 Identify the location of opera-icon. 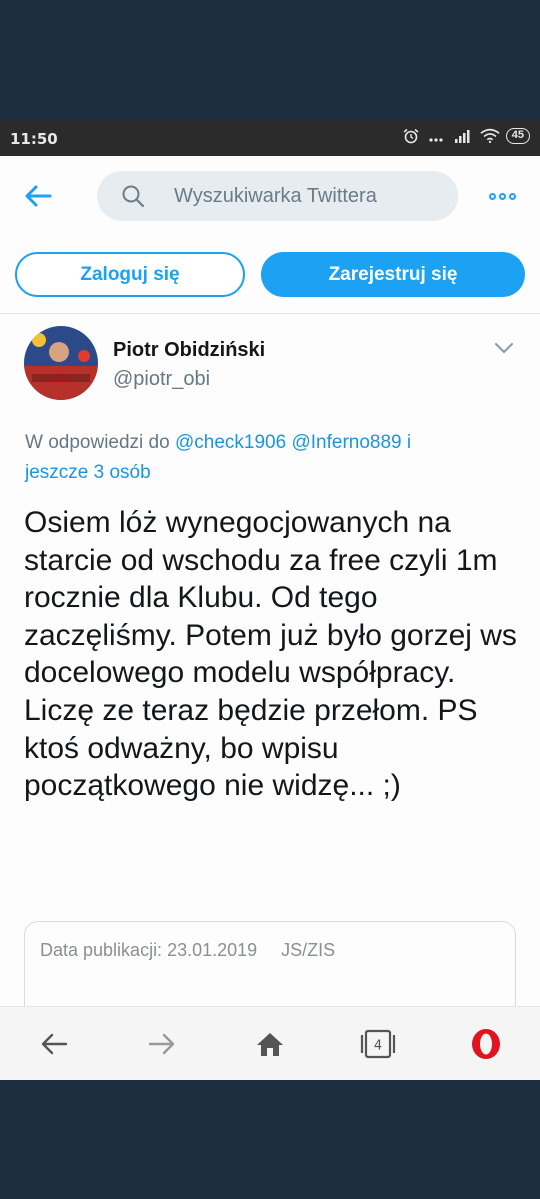
(486, 1044).